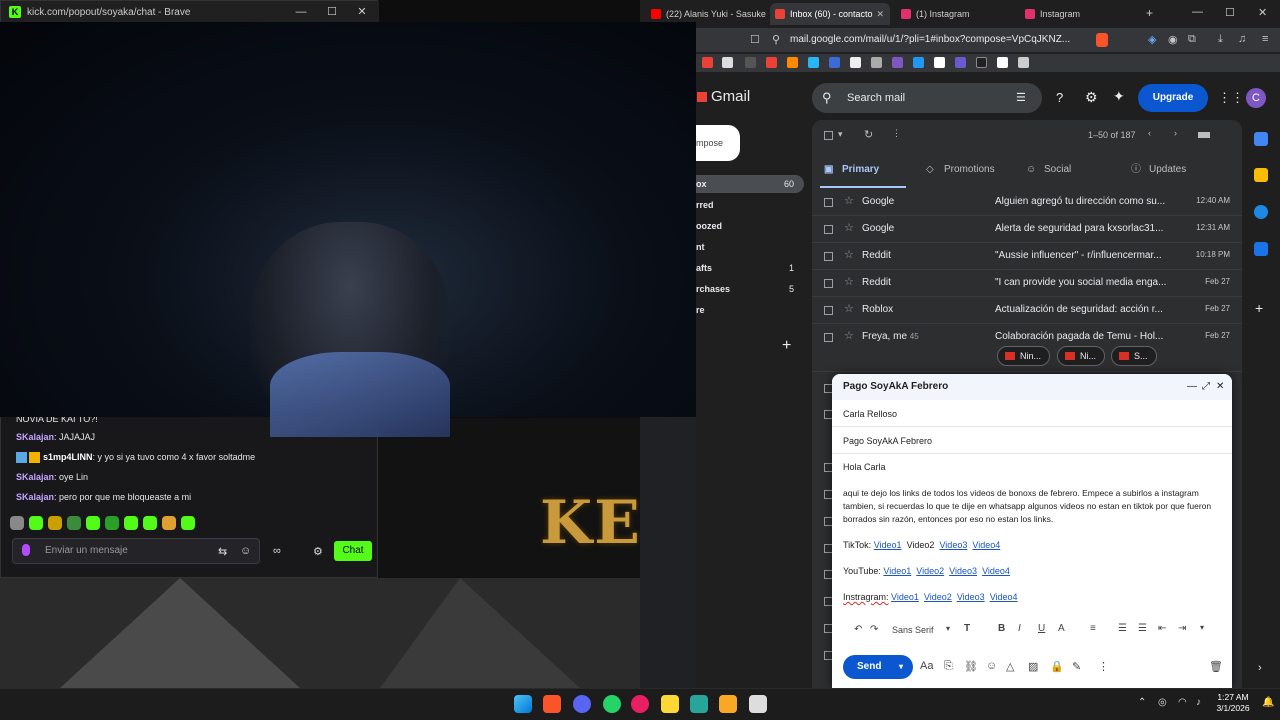 Image resolution: width=1280 pixels, height=720 pixels. Describe the element at coordinates (1261, 175) in the screenshot. I see `keep-icon` at that location.